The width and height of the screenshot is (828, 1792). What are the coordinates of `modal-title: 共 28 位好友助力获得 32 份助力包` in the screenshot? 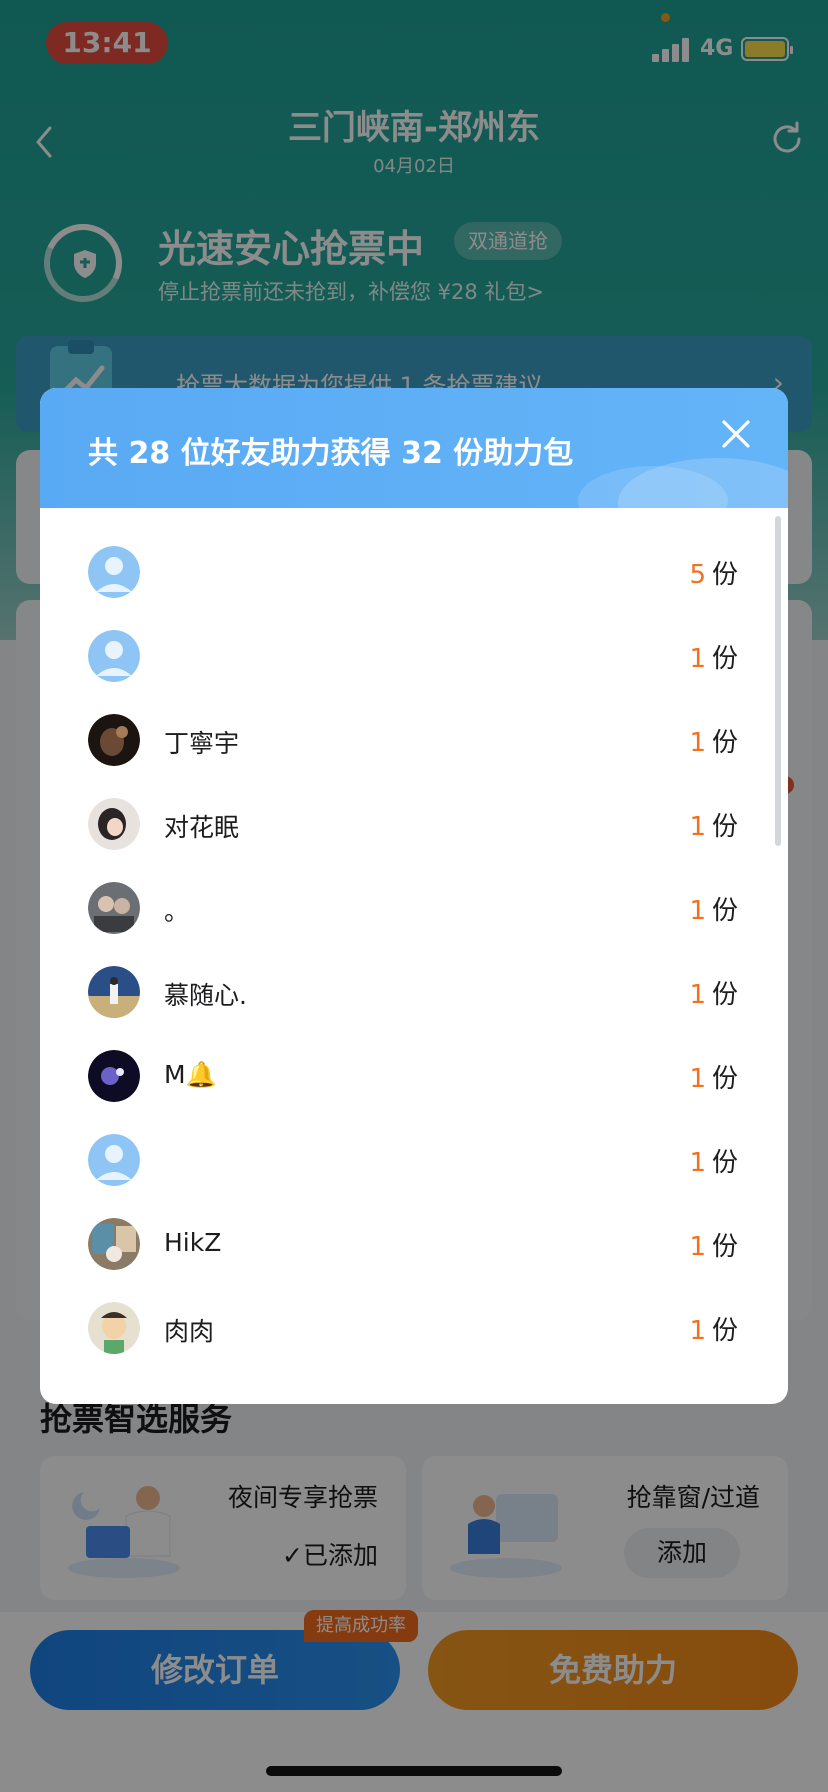 It's located at (331, 453).